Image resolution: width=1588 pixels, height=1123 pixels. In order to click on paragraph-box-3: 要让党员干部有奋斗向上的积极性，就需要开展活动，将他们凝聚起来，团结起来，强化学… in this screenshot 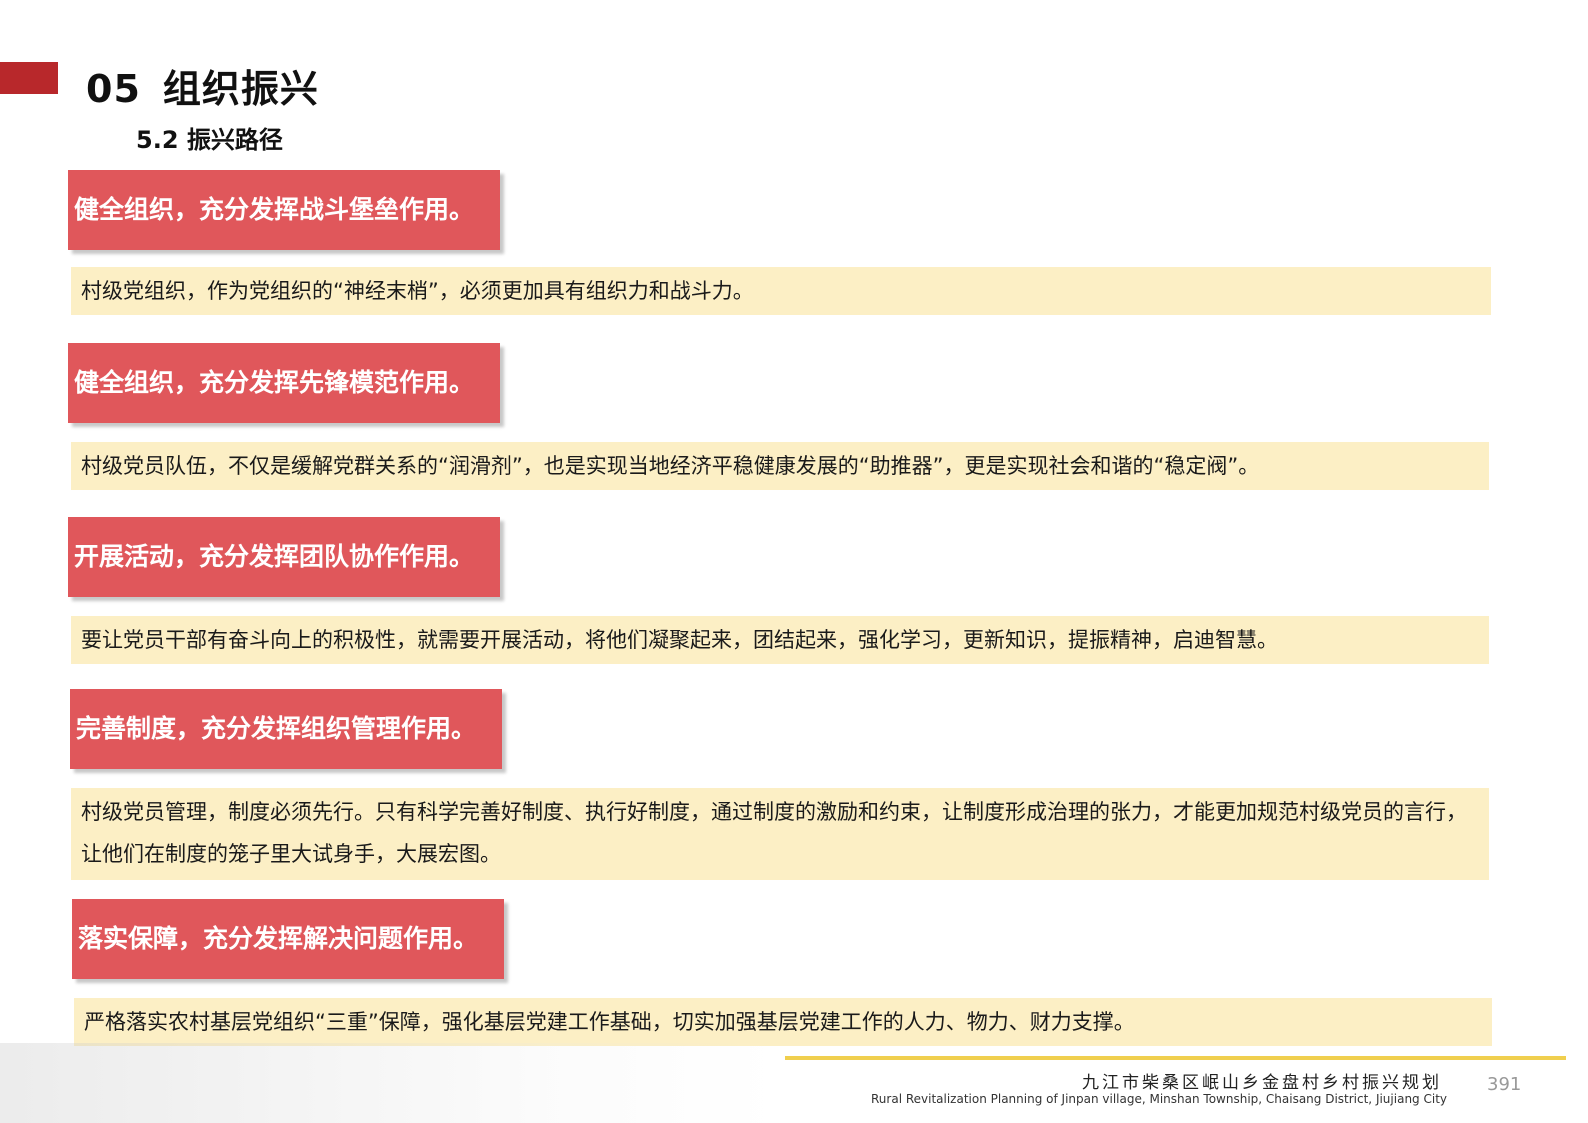, I will do `click(780, 640)`.